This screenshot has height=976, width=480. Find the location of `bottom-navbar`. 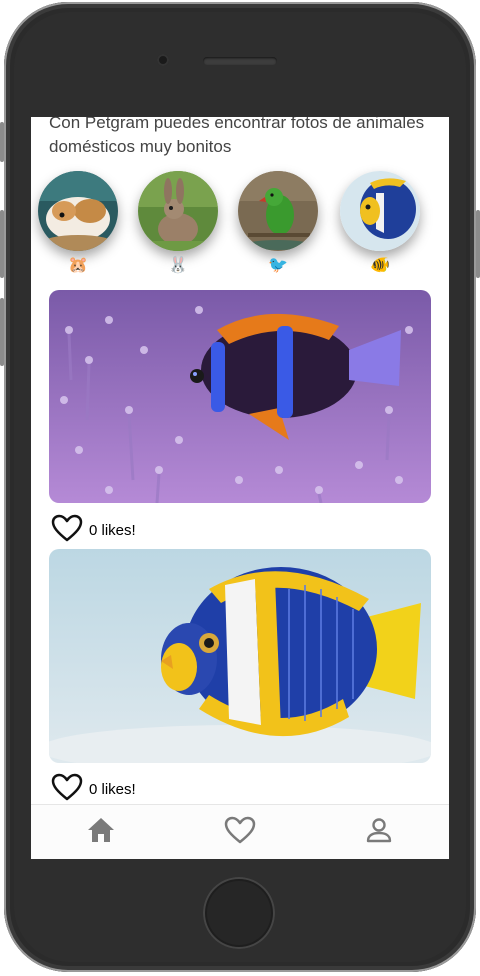

bottom-navbar is located at coordinates (240, 831).